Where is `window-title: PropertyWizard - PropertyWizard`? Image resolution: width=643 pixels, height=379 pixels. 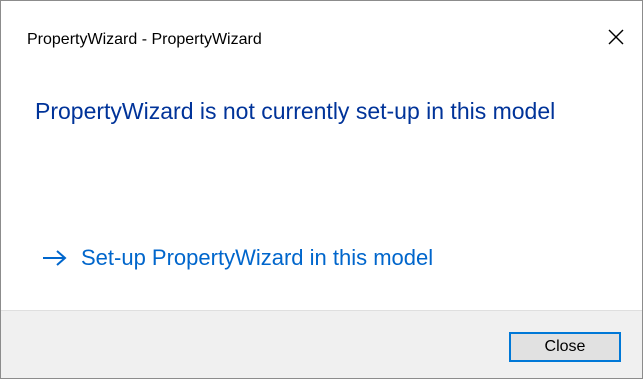
window-title: PropertyWizard - PropertyWizard is located at coordinates (144, 39).